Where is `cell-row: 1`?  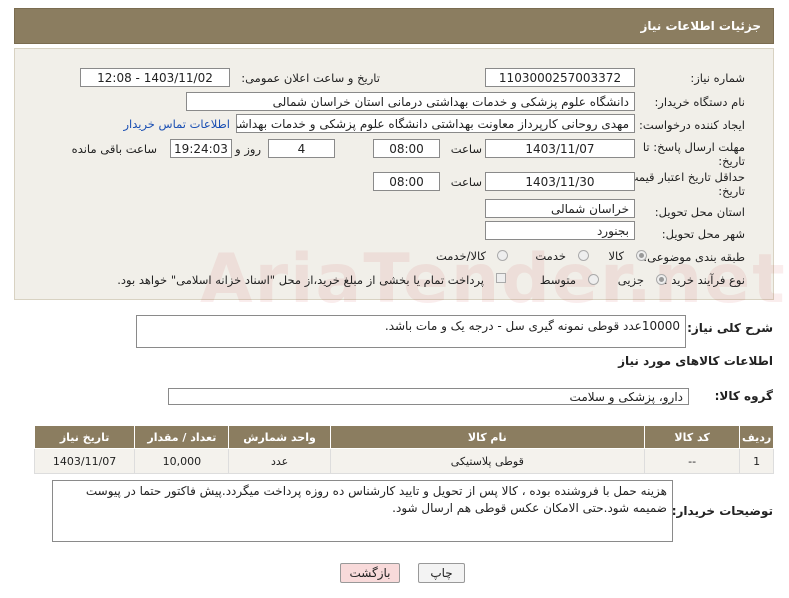 cell-row: 1 is located at coordinates (756, 461).